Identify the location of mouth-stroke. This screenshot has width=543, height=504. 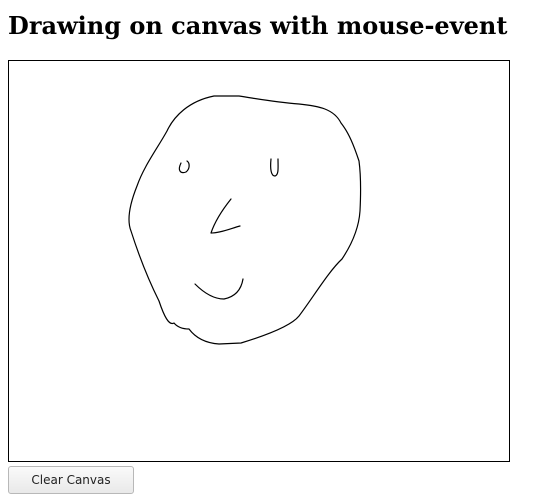
(219, 289).